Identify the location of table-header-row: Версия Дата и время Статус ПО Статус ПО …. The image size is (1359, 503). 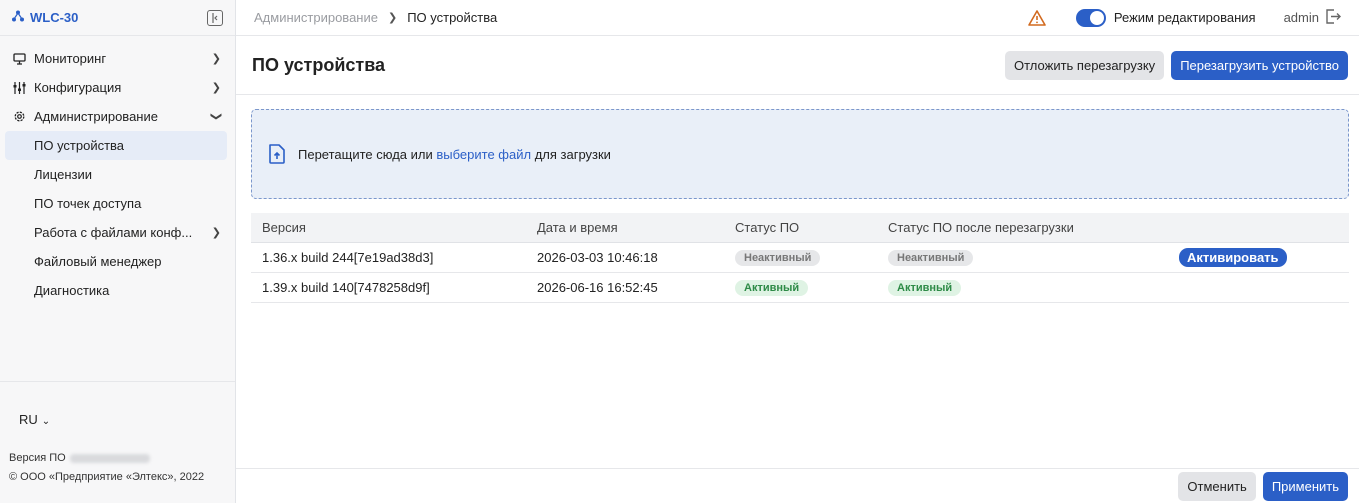
(800, 228).